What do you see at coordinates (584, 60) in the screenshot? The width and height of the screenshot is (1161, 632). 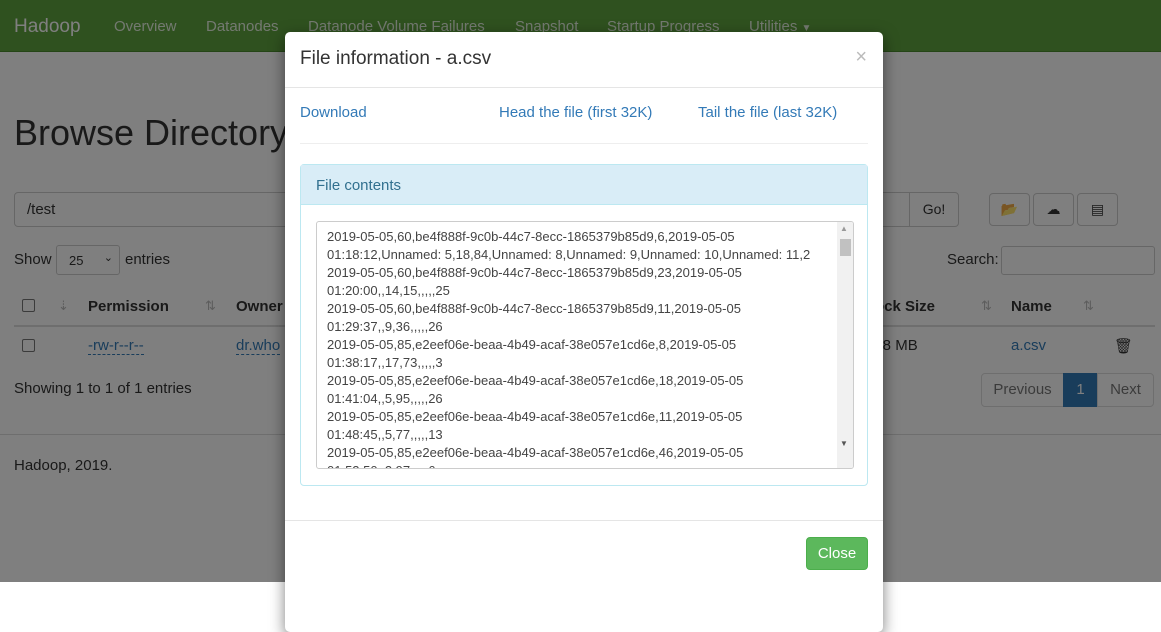 I see `modal-header: File information - a.csv ×` at bounding box center [584, 60].